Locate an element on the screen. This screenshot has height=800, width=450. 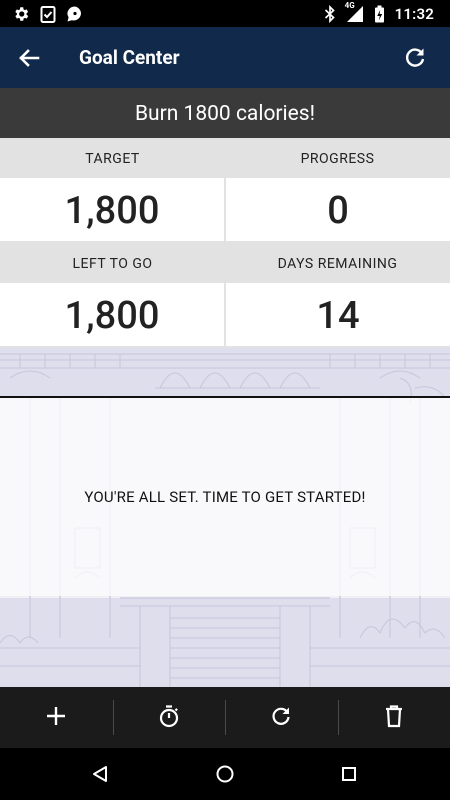
days-remaining-label: DAYS REMAINING is located at coordinates (337, 264).